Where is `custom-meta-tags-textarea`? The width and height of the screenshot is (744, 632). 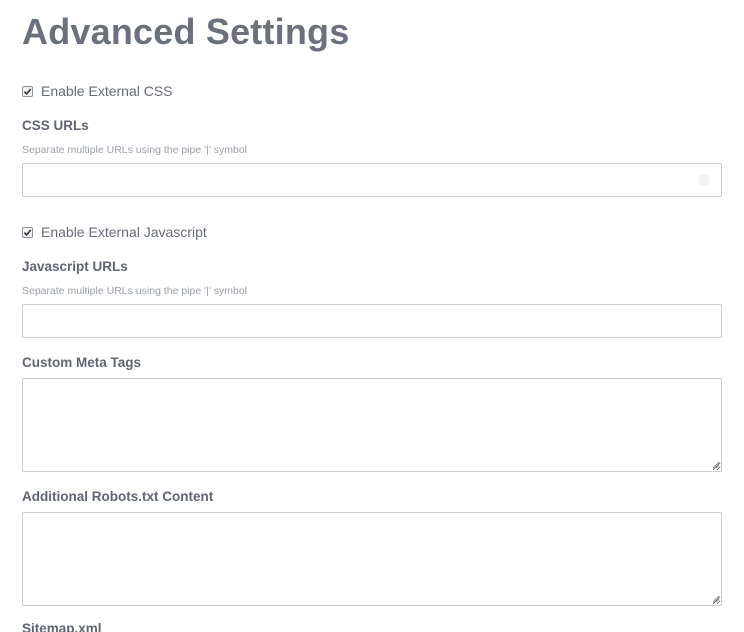
custom-meta-tags-textarea is located at coordinates (372, 425).